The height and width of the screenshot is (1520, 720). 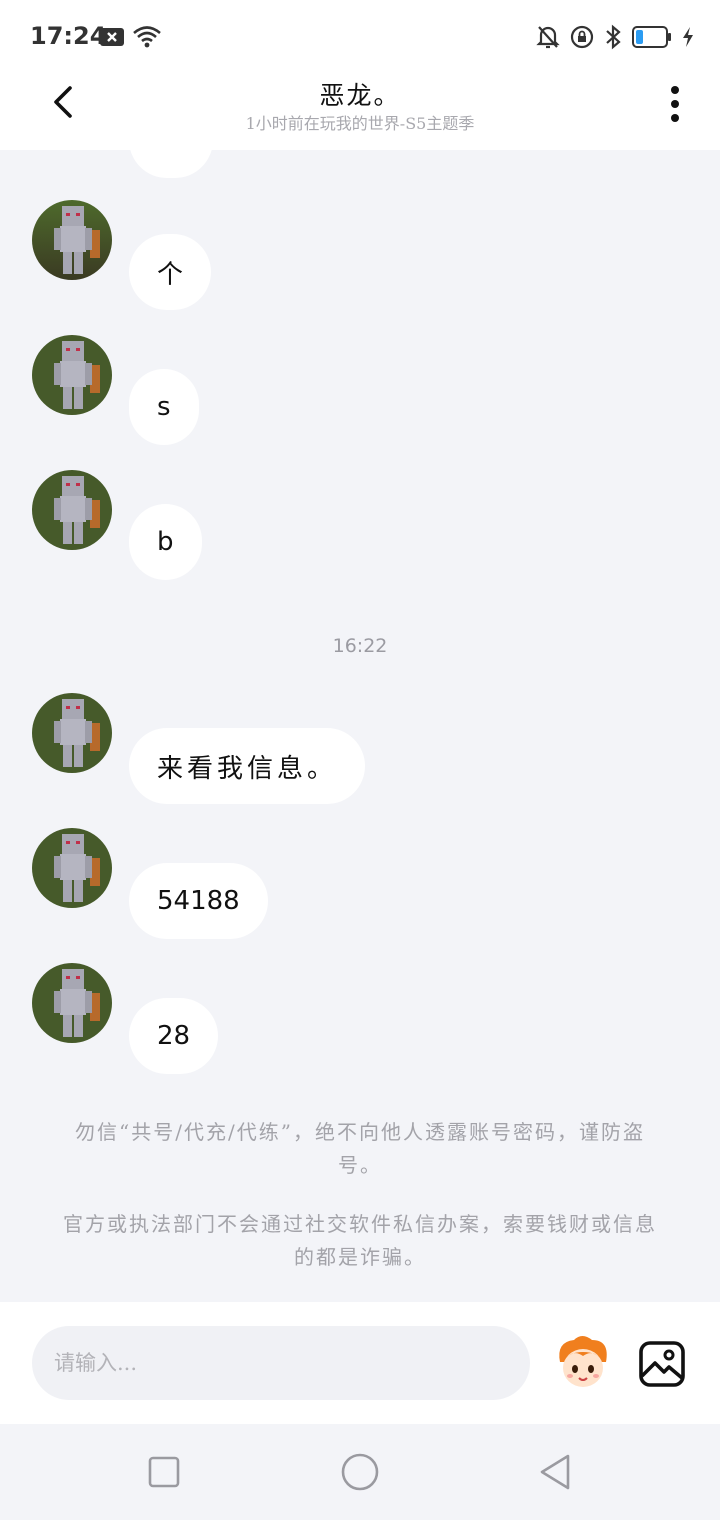 I want to click on home-button, so click(x=360, y=1472).